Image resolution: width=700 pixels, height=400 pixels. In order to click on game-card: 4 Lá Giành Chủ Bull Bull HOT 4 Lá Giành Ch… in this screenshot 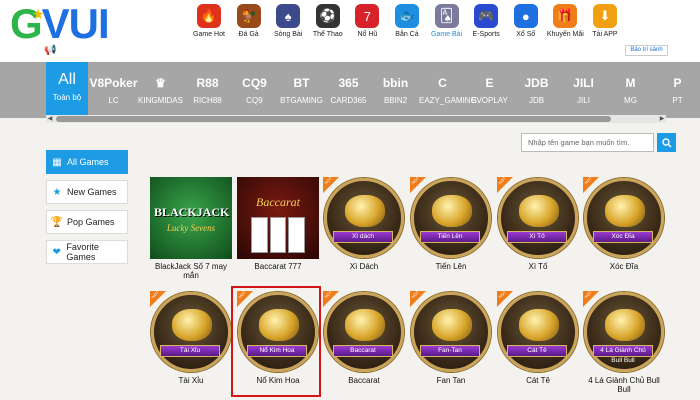, I will do `click(624, 342)`.